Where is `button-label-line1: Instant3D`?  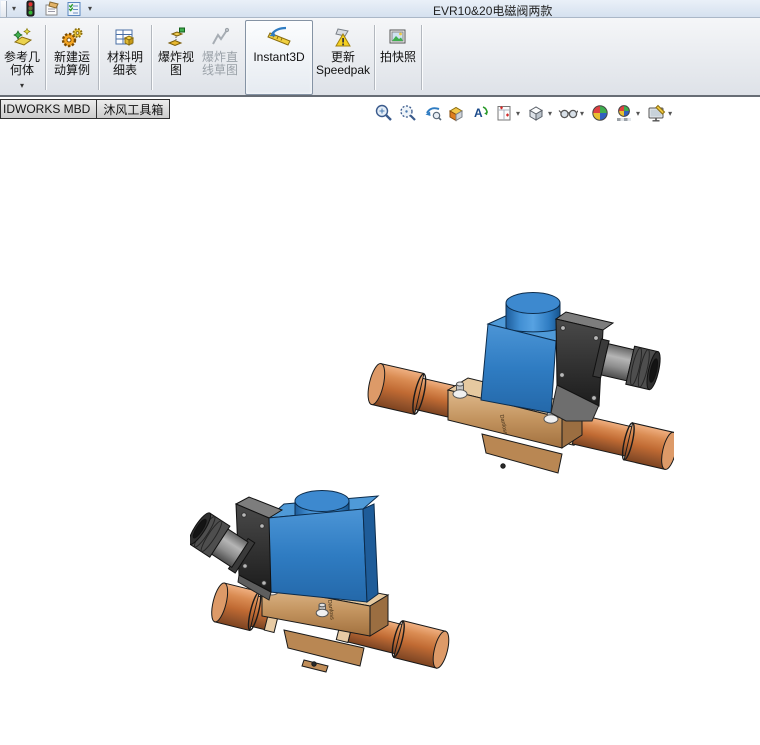 button-label-line1: Instant3D is located at coordinates (279, 57).